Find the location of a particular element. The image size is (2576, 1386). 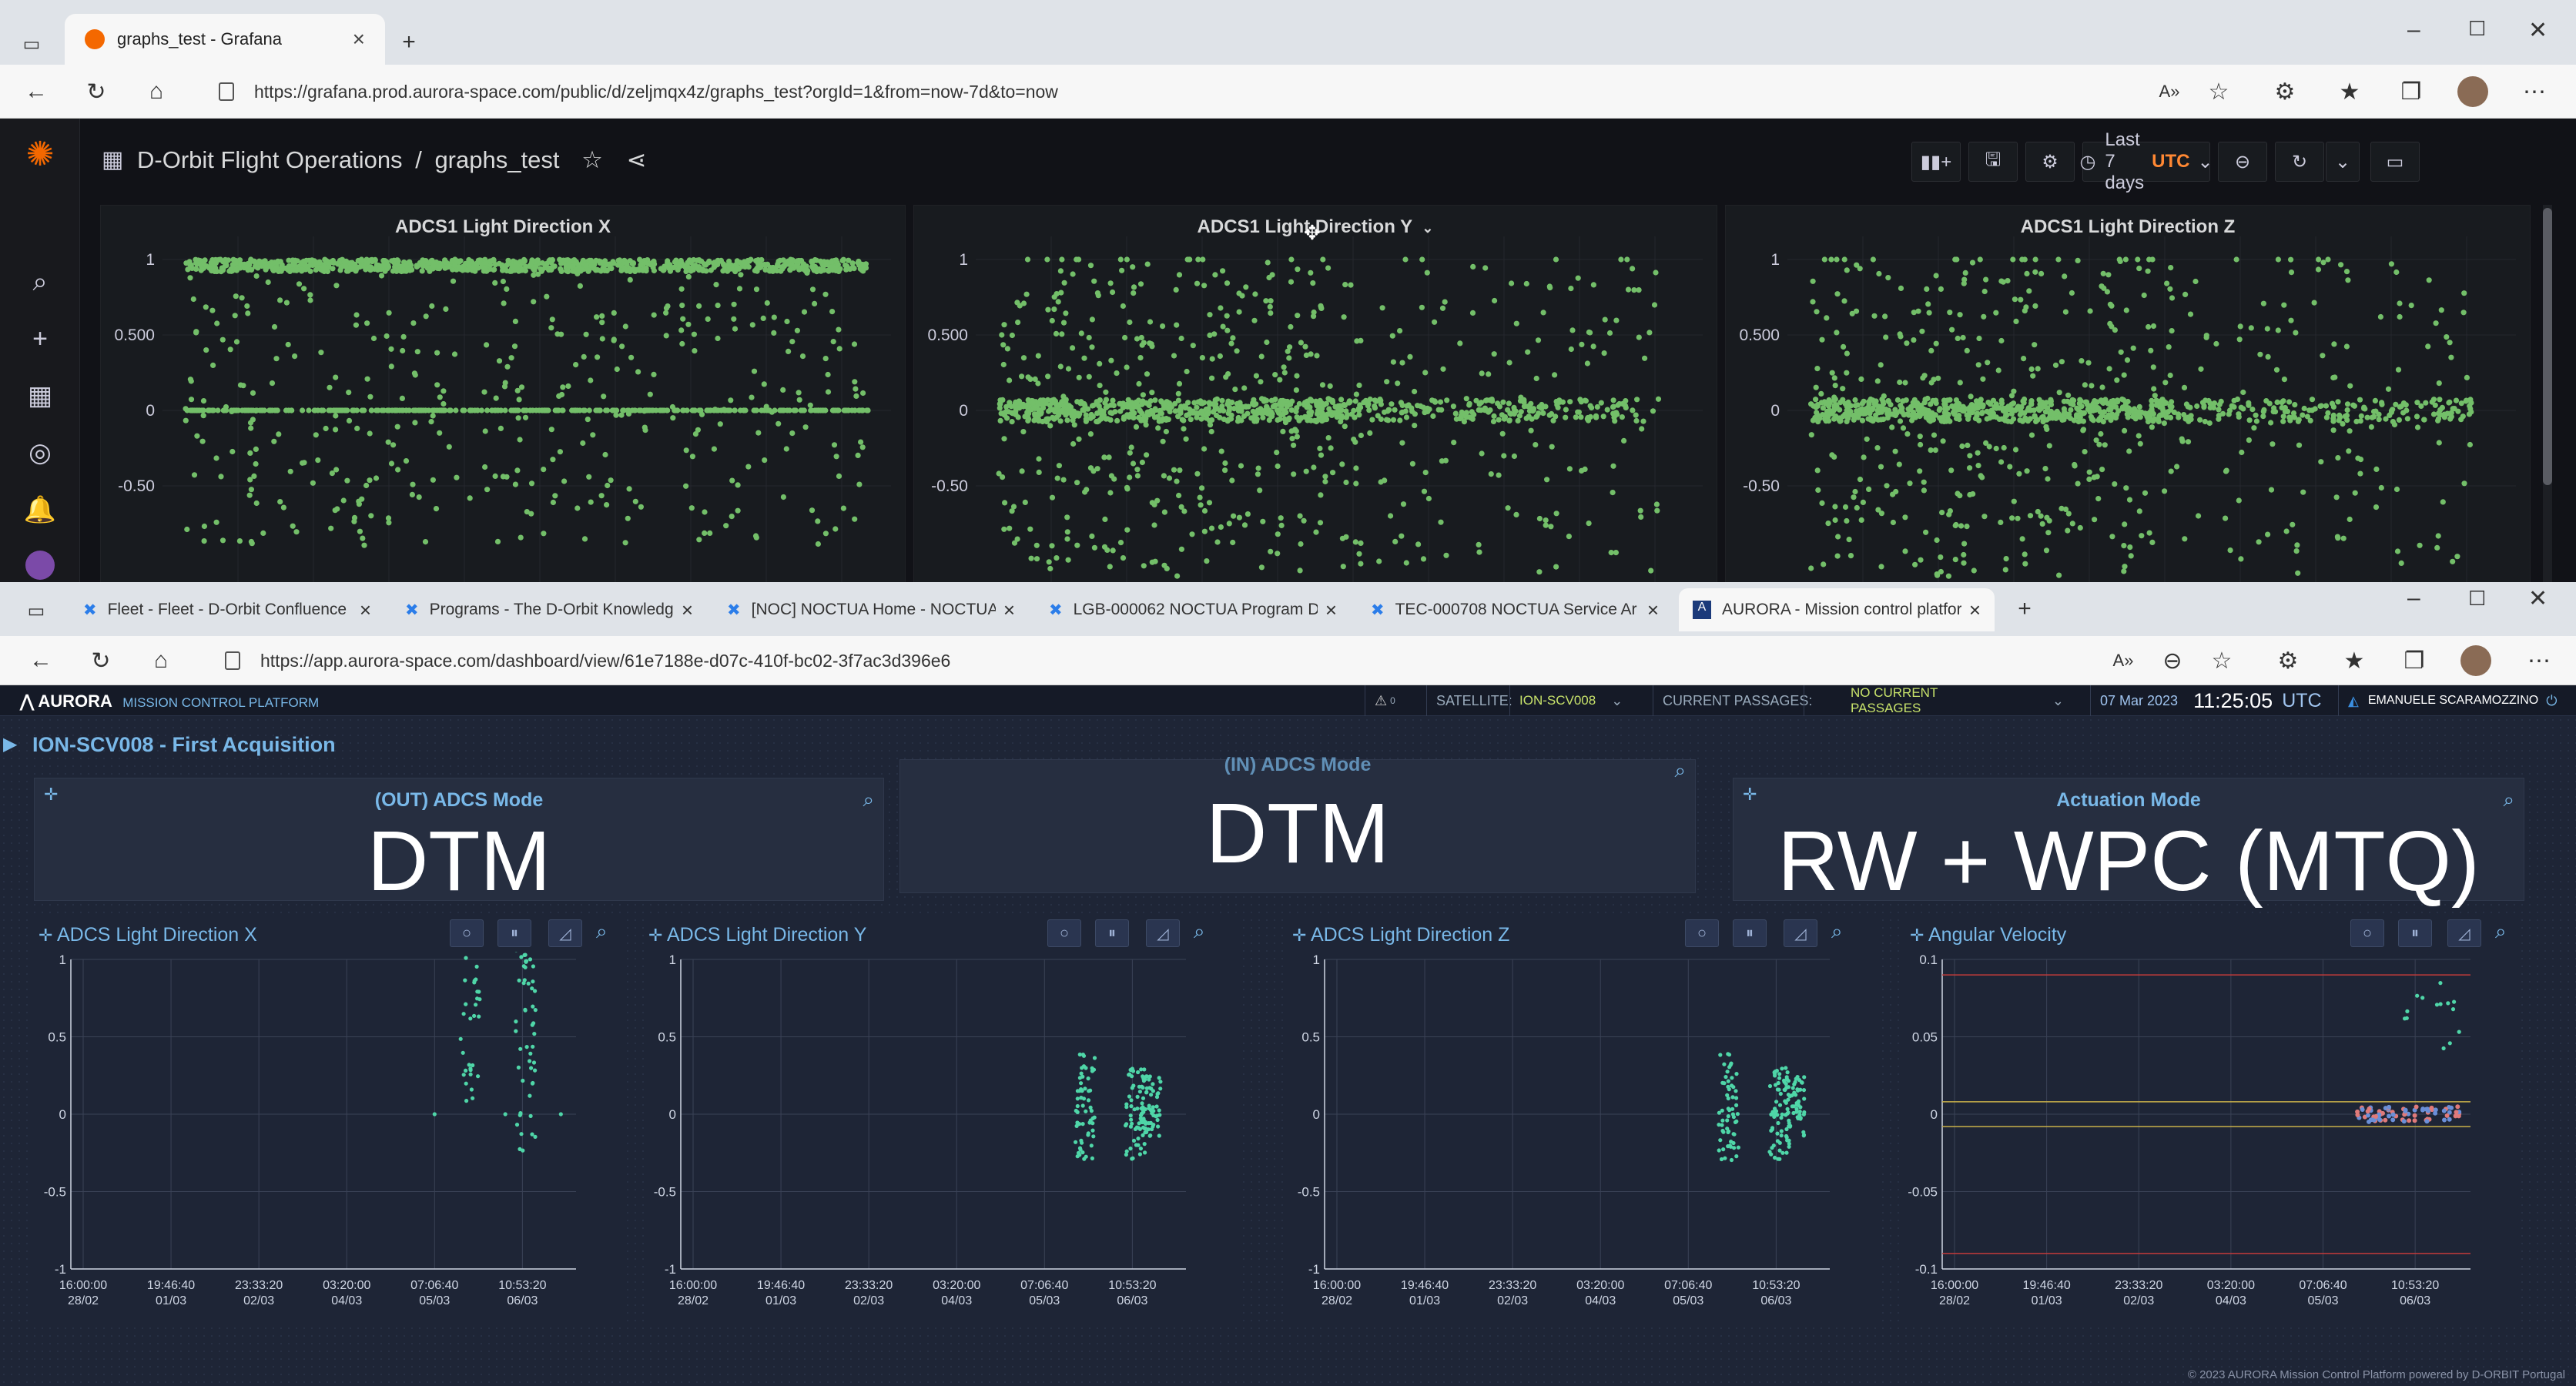

browser-tab: ✖ Programs - The D-Orbit Knowledge × is located at coordinates (549, 609).